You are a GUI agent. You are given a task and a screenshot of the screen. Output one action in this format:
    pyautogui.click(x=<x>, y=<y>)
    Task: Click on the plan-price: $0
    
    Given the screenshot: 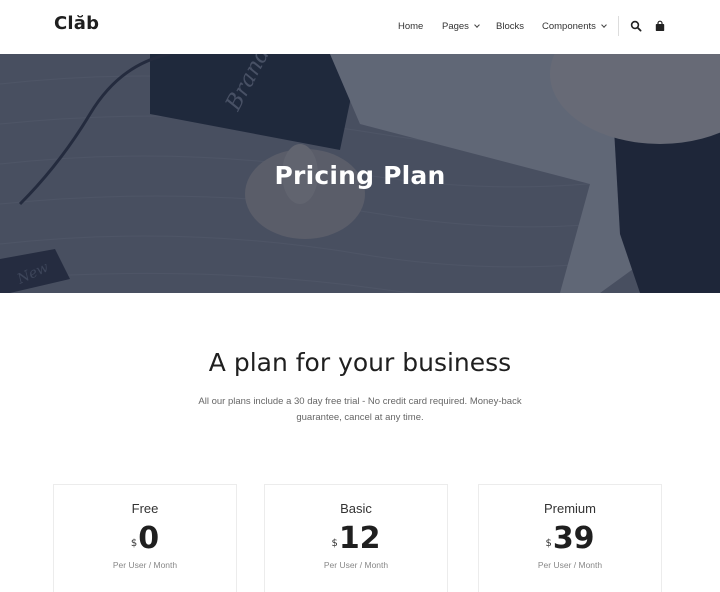 What is the action you would take?
    pyautogui.click(x=145, y=538)
    